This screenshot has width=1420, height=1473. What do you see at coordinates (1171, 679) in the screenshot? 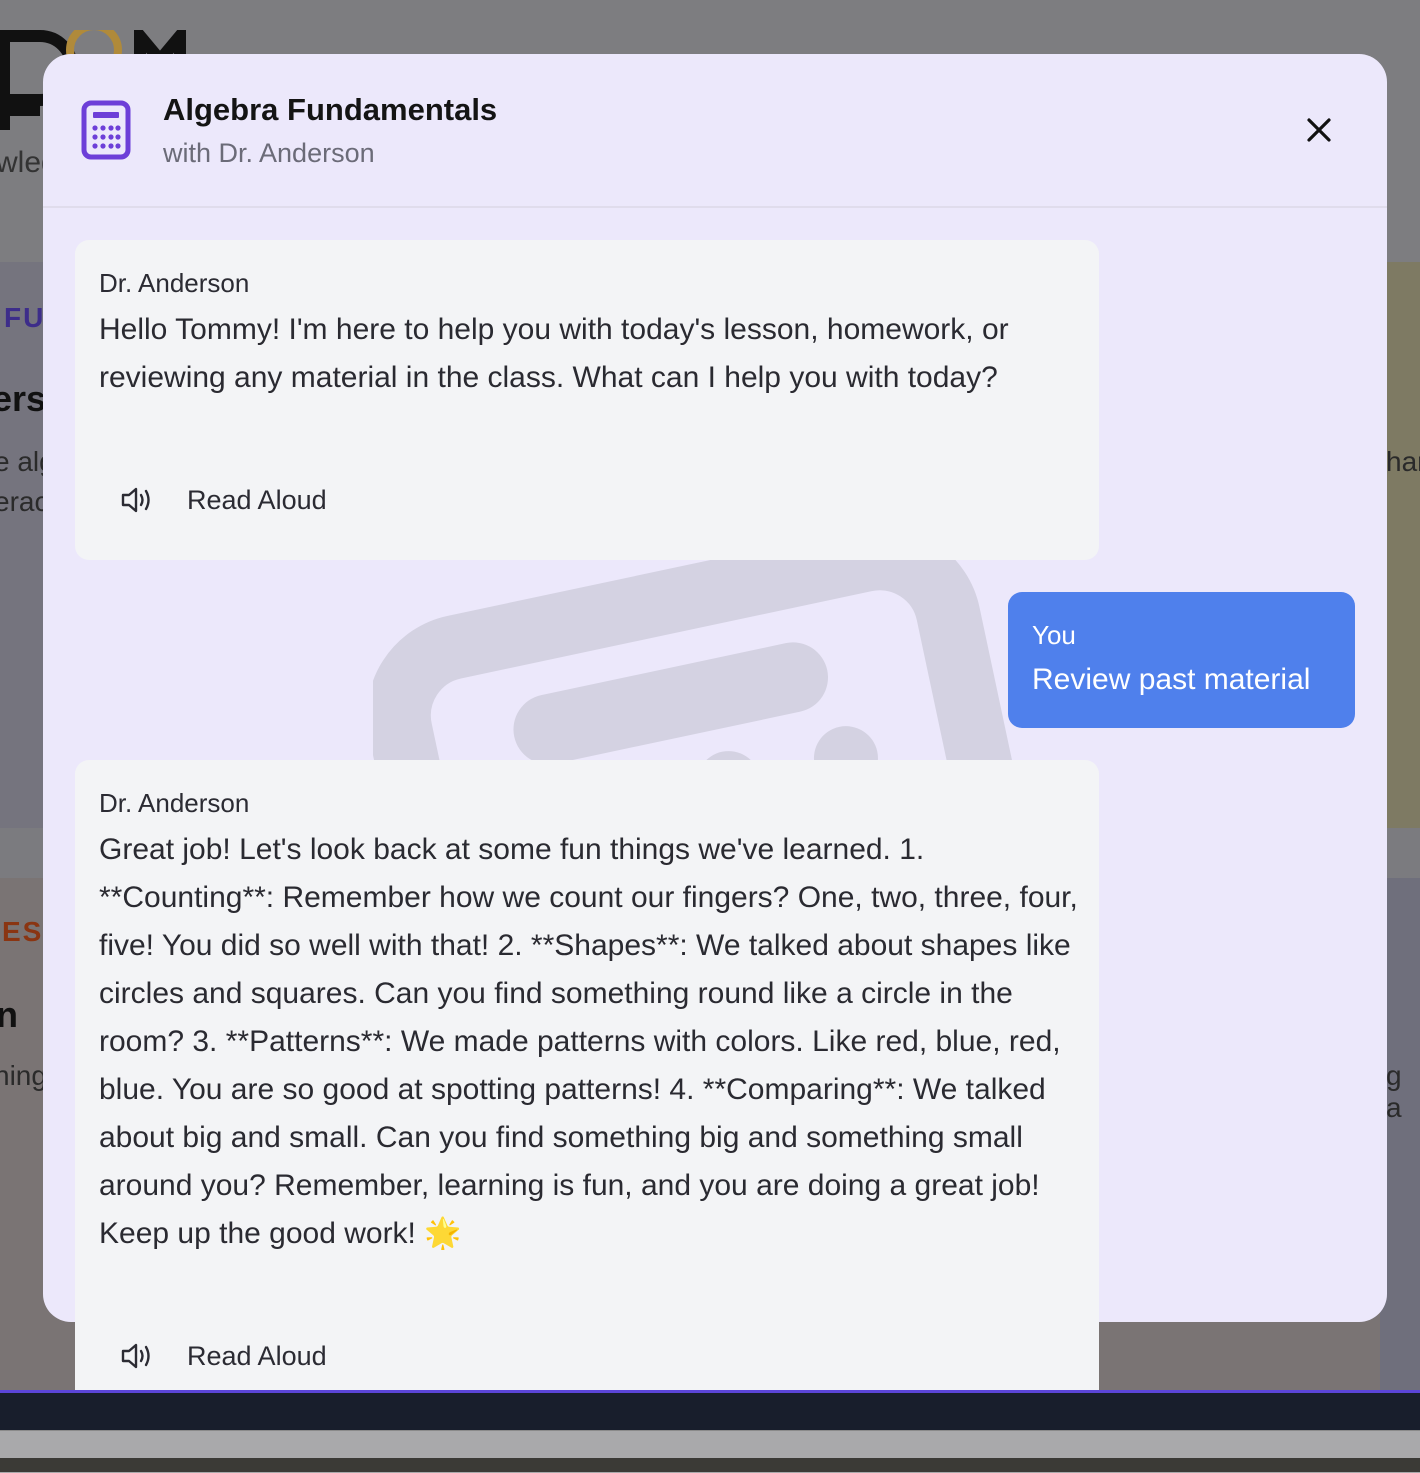
I see `message-text: Review past material` at bounding box center [1171, 679].